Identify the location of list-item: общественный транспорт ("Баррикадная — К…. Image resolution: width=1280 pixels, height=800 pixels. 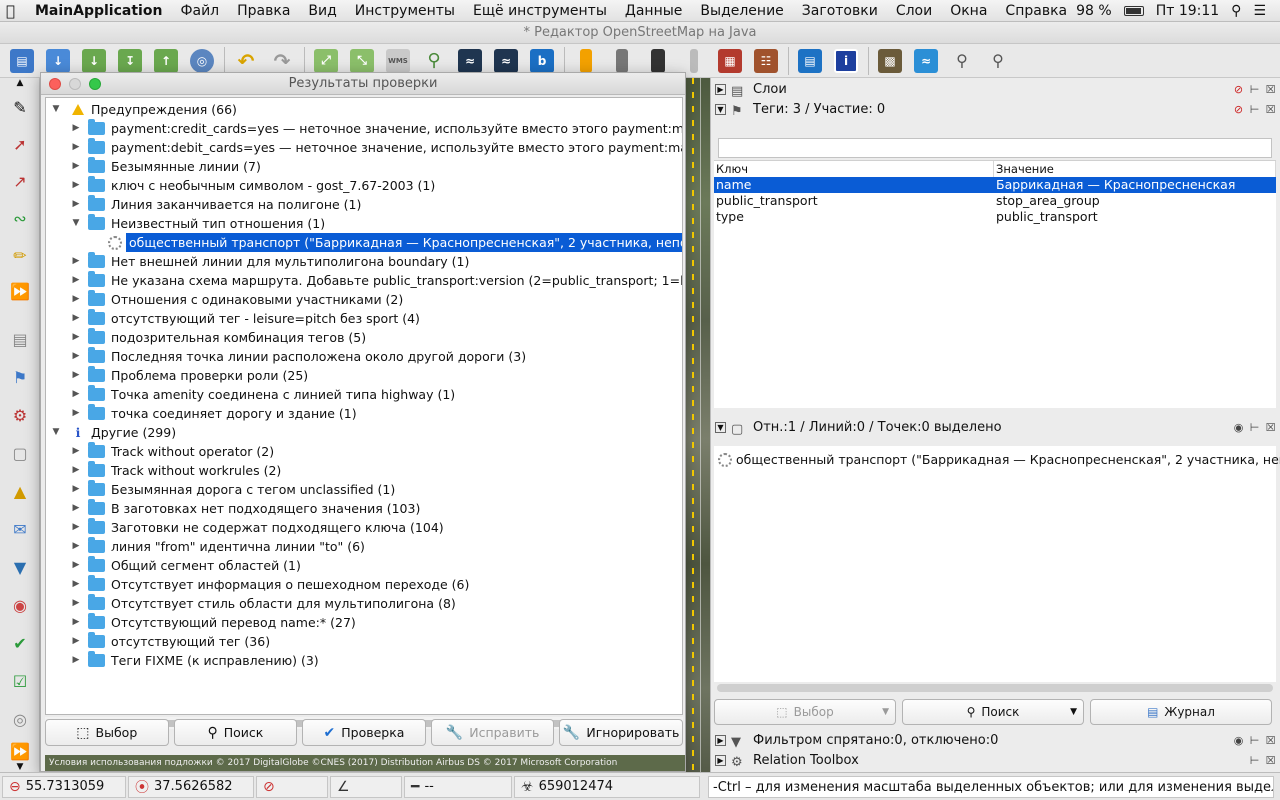
(999, 459).